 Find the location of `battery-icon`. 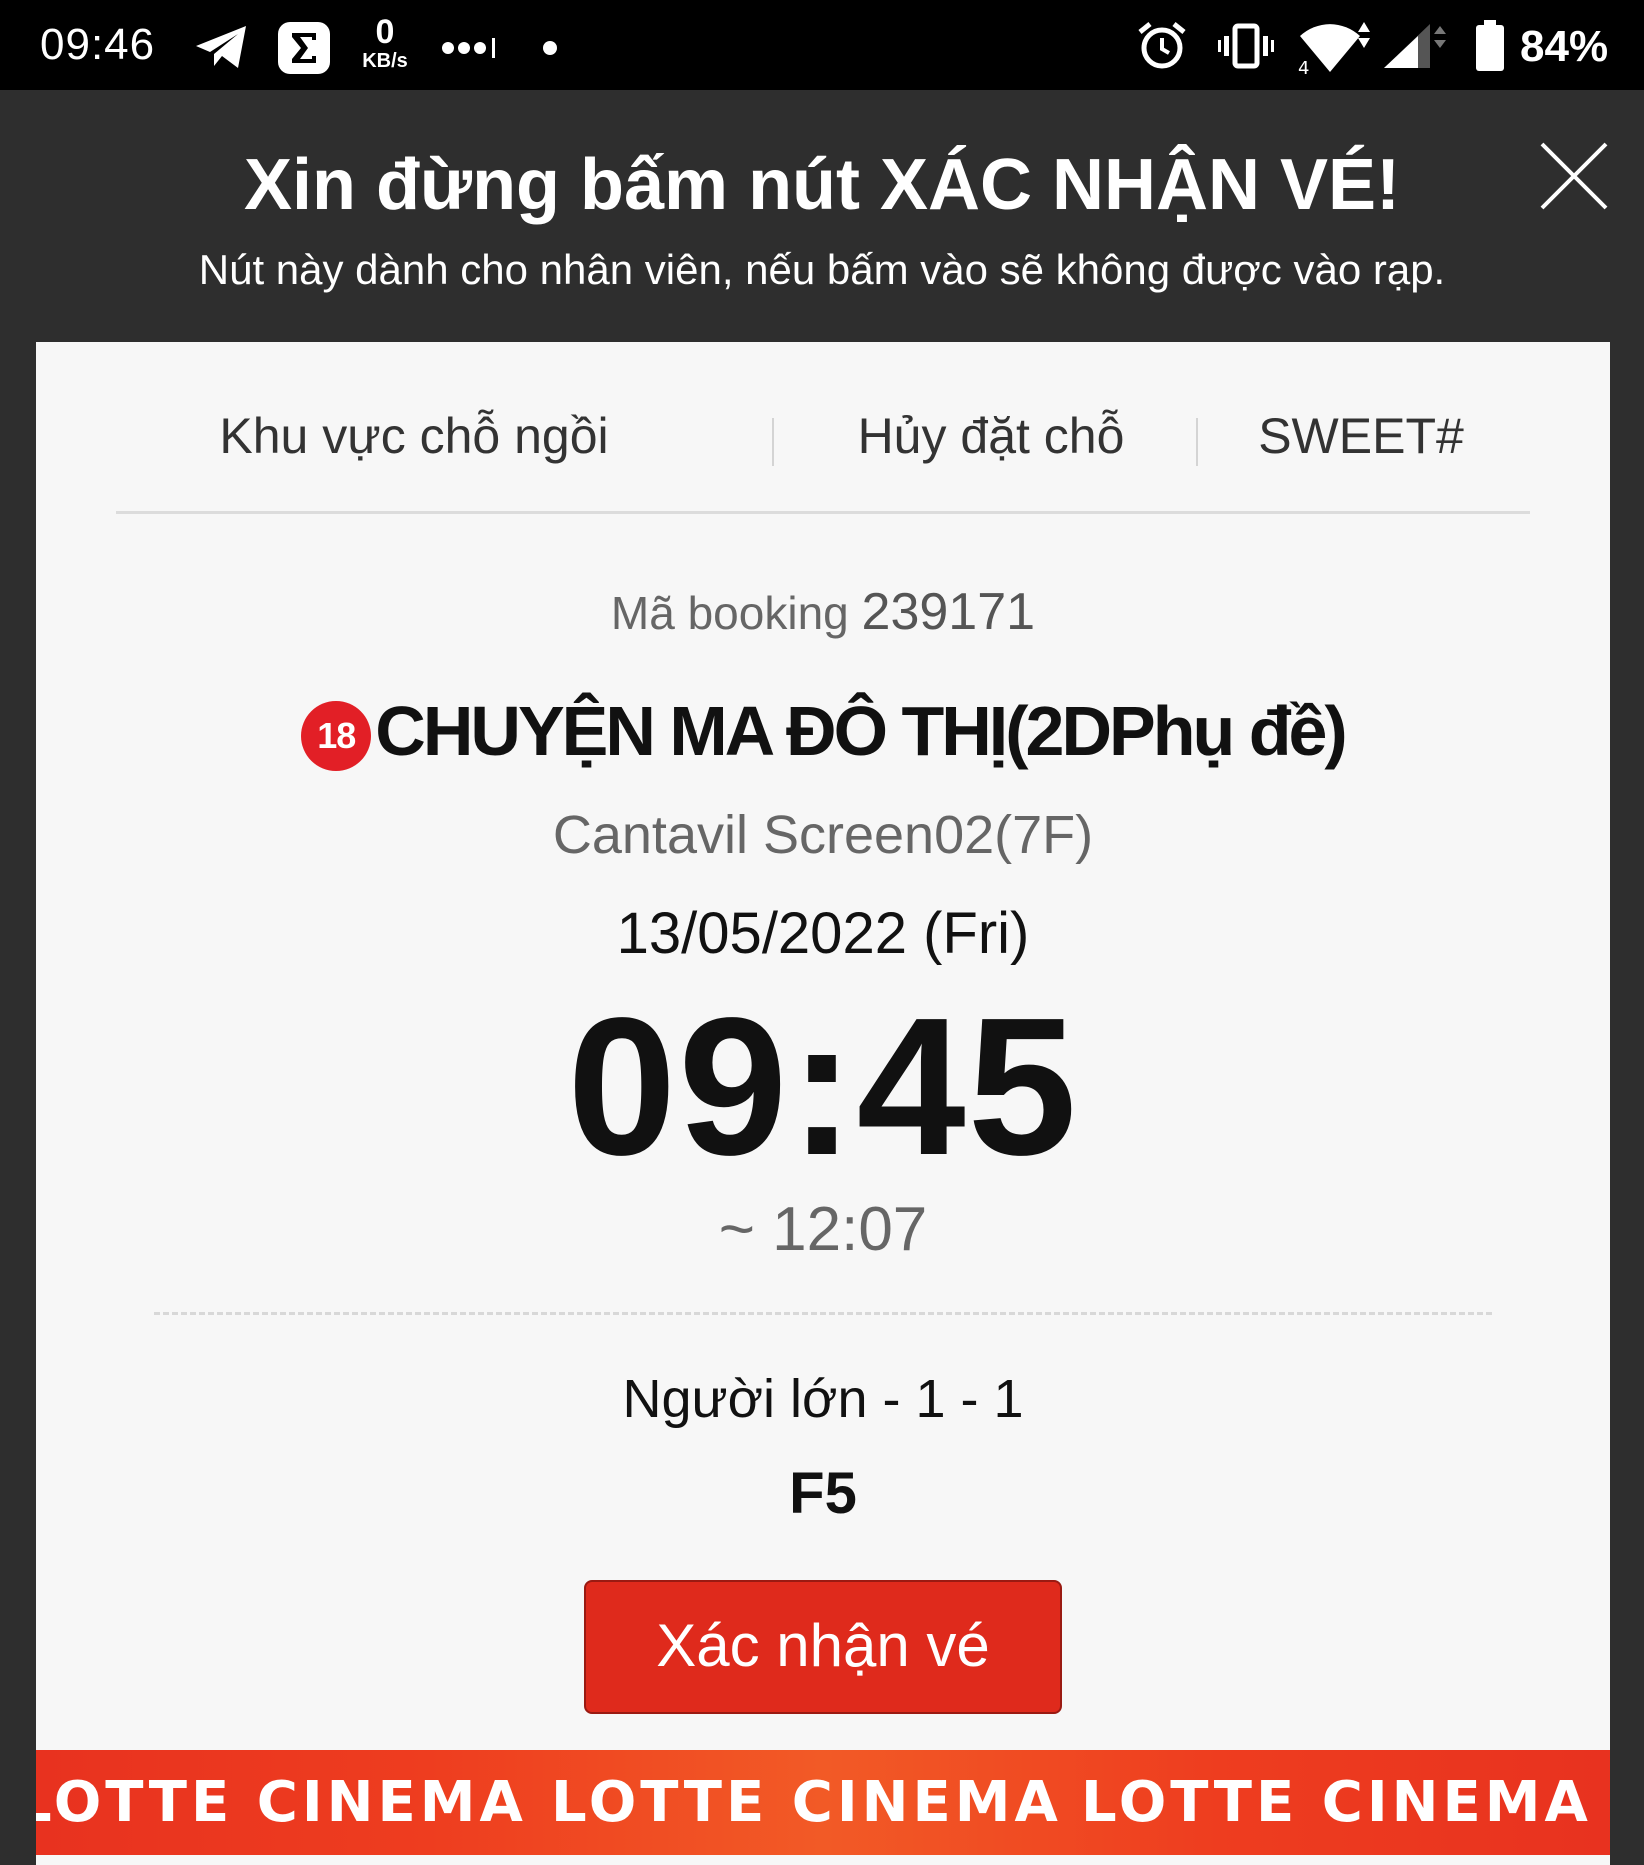

battery-icon is located at coordinates (1490, 45).